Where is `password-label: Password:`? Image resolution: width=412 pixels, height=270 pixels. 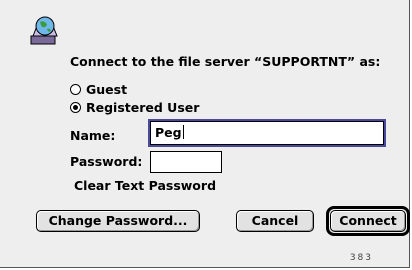 password-label: Password: is located at coordinates (106, 161).